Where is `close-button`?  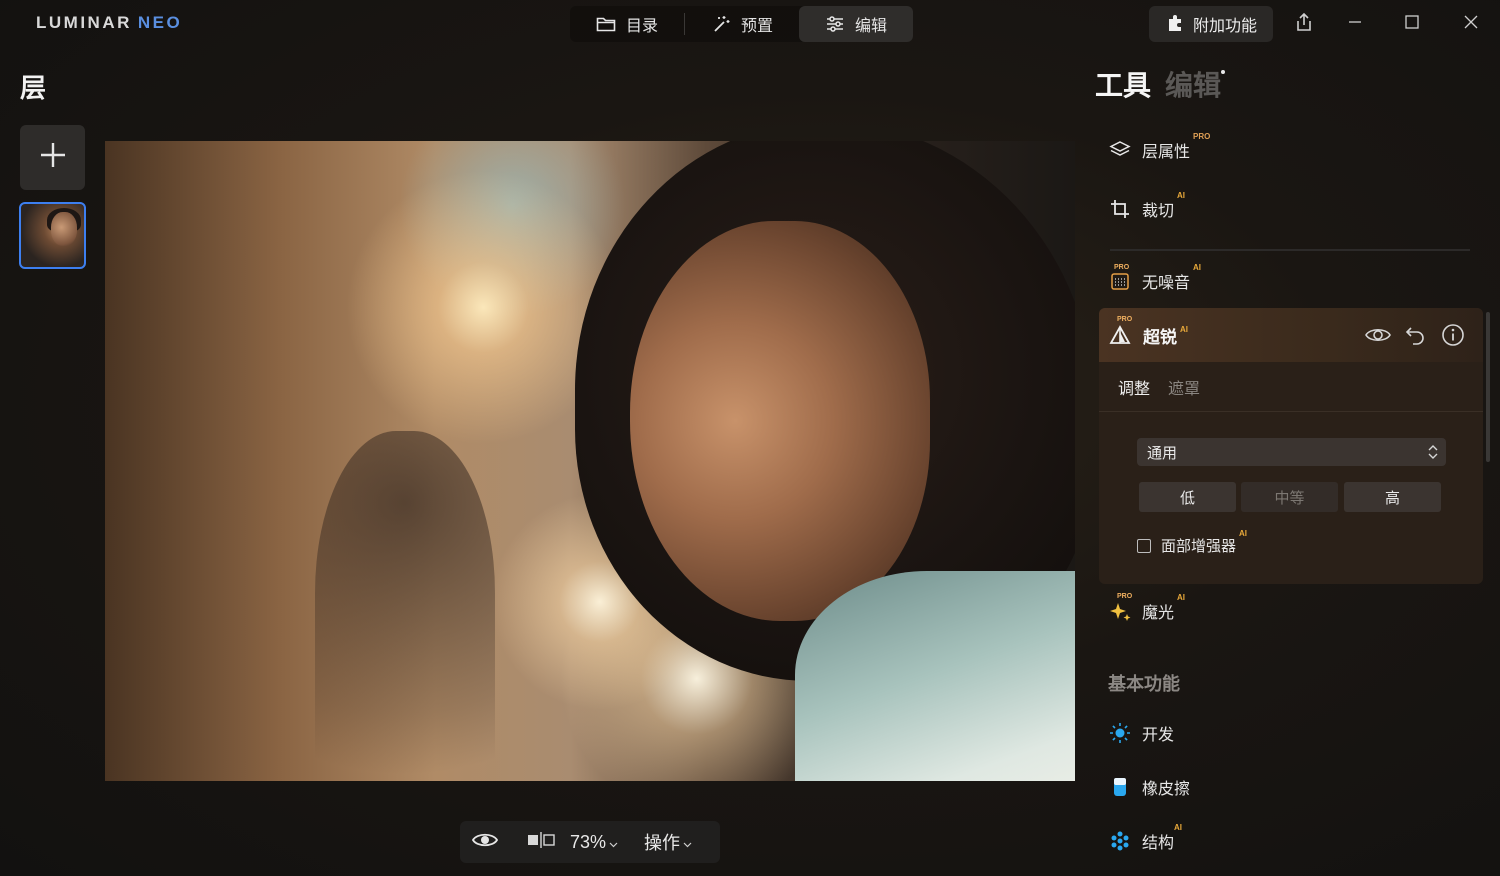 close-button is located at coordinates (1471, 24).